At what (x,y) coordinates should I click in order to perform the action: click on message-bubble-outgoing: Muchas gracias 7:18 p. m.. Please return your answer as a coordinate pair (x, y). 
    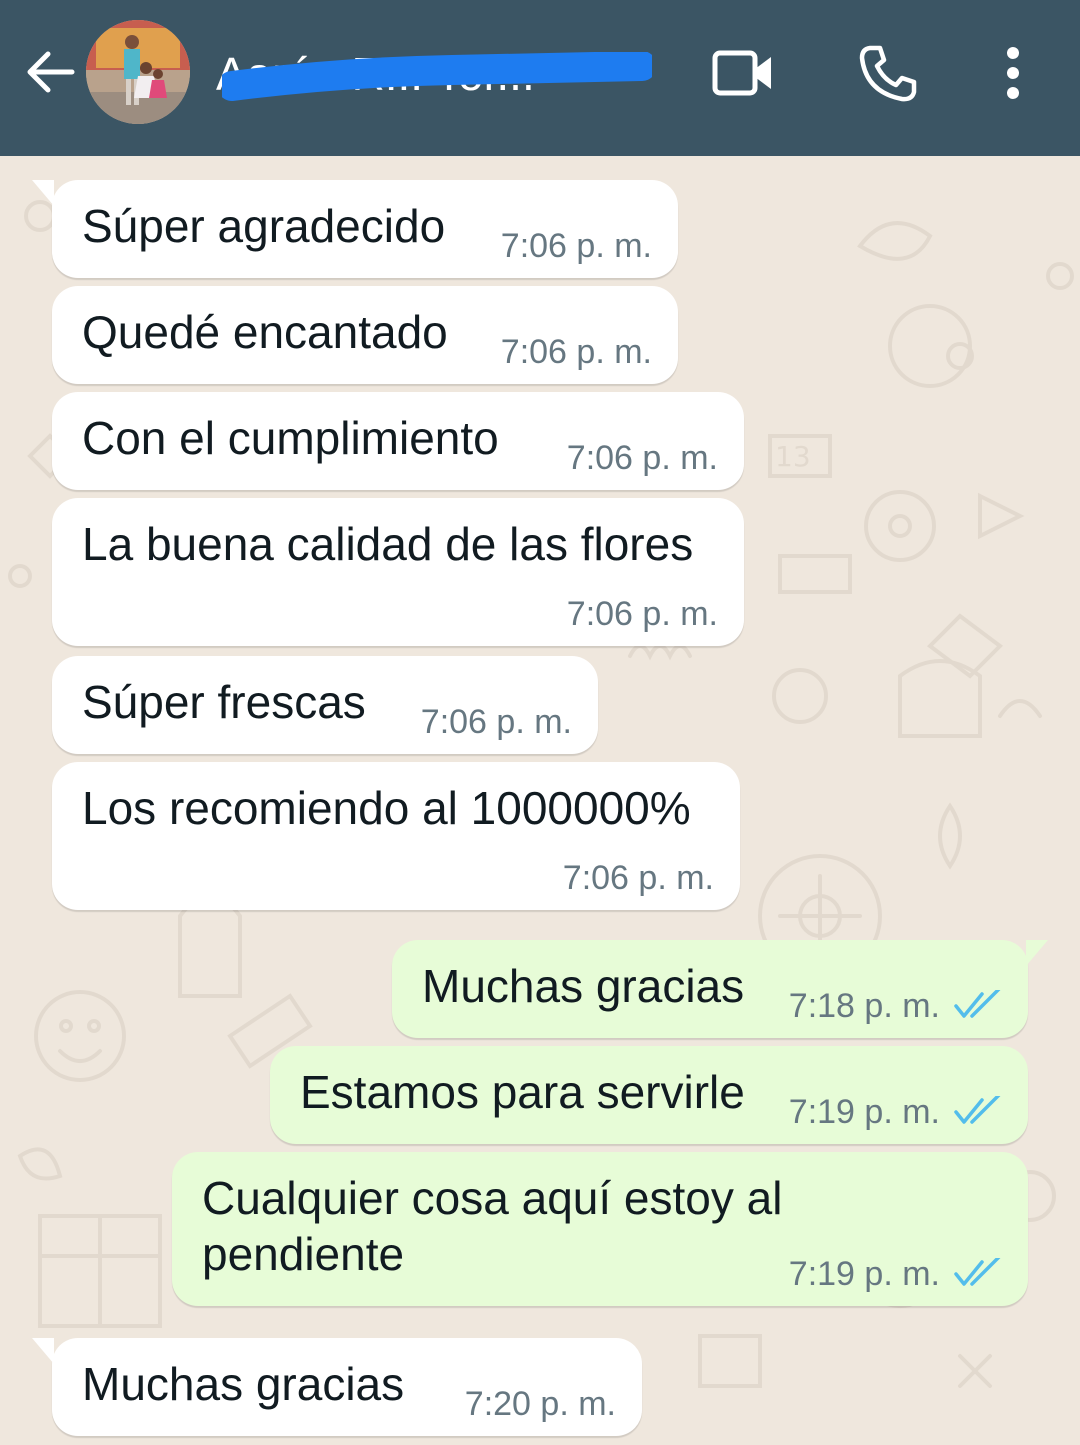
    Looking at the image, I should click on (720, 989).